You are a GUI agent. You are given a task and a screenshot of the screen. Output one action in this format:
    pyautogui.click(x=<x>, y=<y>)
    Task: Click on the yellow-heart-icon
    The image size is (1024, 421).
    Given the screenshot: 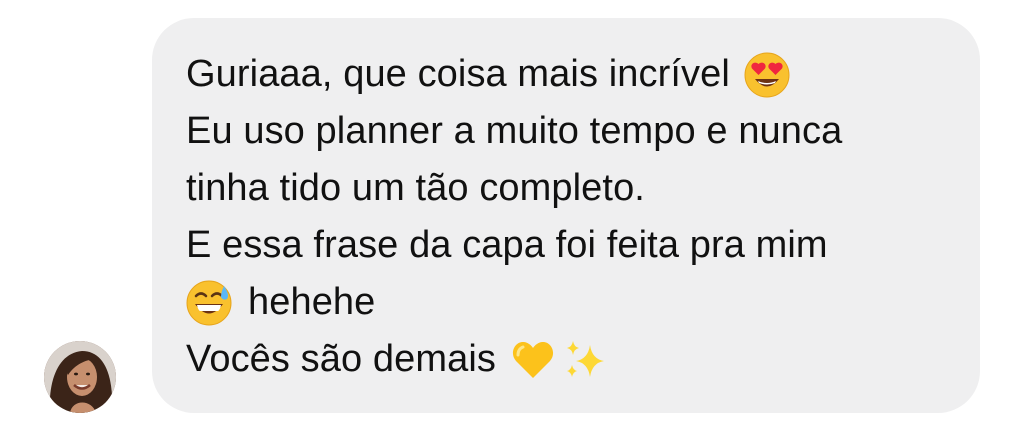 What is the action you would take?
    pyautogui.click(x=533, y=360)
    